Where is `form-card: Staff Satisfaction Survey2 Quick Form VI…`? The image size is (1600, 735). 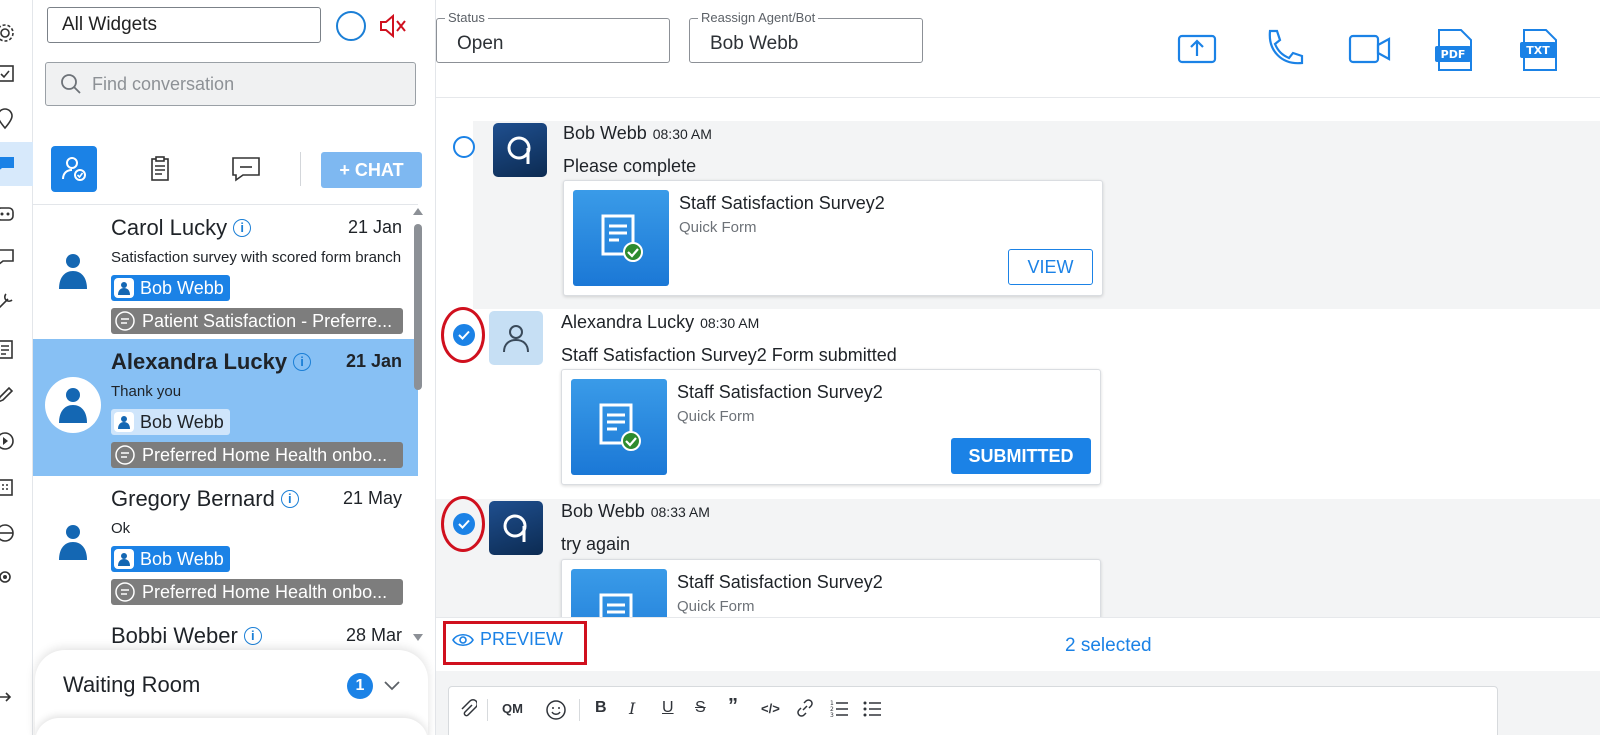 form-card: Staff Satisfaction Survey2 Quick Form VI… is located at coordinates (833, 238).